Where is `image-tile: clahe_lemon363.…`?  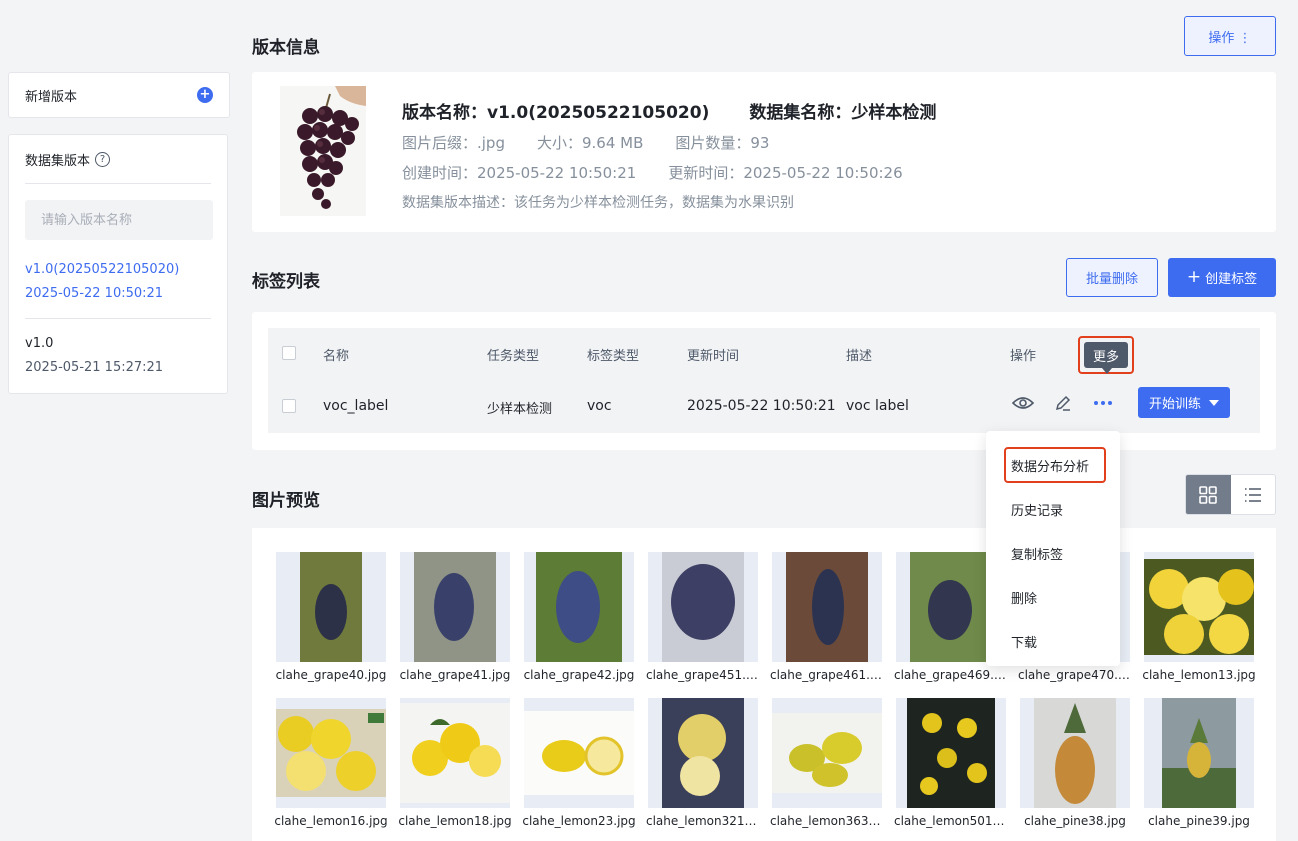 image-tile: clahe_lemon363.… is located at coordinates (827, 763).